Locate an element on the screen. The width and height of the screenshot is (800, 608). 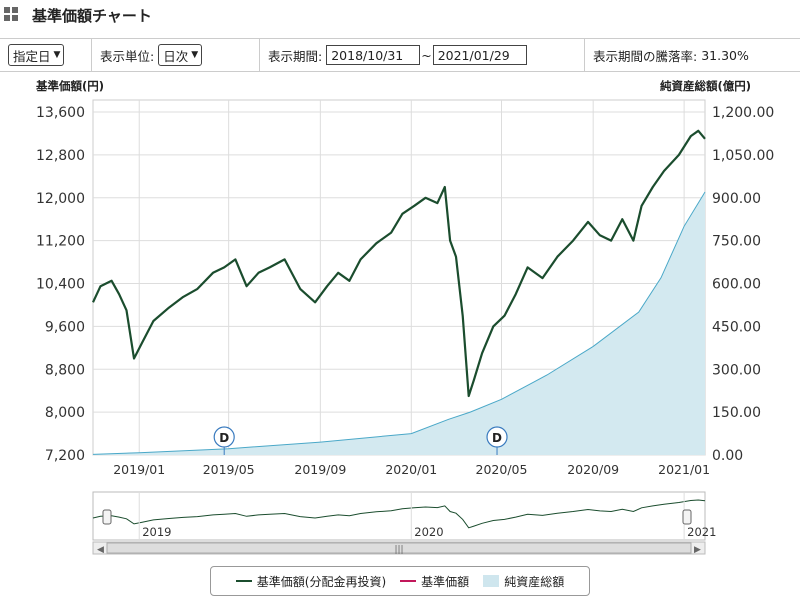
x-tick-label: 2021/01 is located at coordinates (684, 469).